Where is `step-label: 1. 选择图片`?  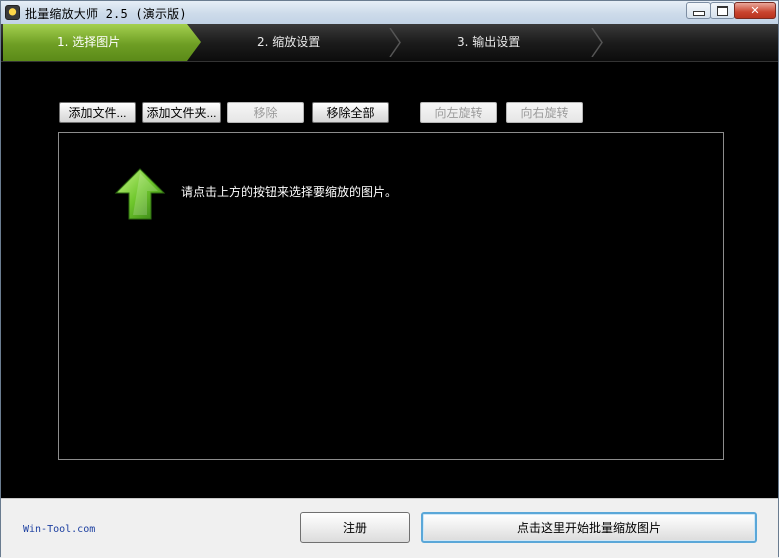
step-label: 1. 选择图片 is located at coordinates (89, 42).